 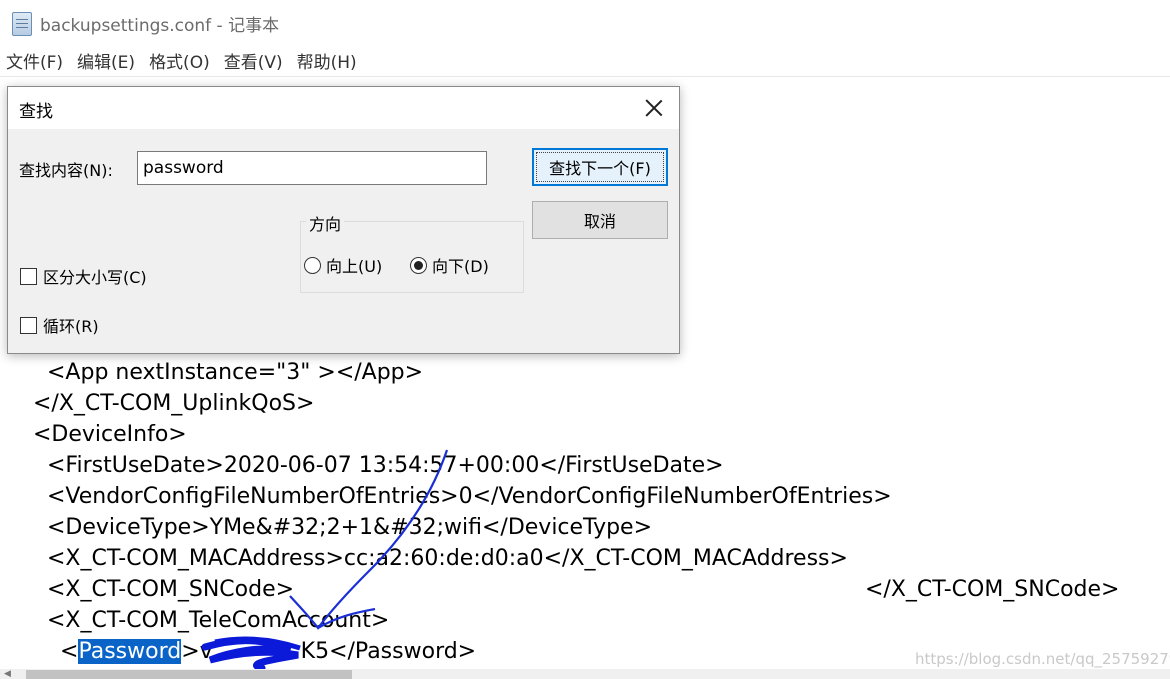 I want to click on find-next-button: 查找下一个(F), so click(x=600, y=167).